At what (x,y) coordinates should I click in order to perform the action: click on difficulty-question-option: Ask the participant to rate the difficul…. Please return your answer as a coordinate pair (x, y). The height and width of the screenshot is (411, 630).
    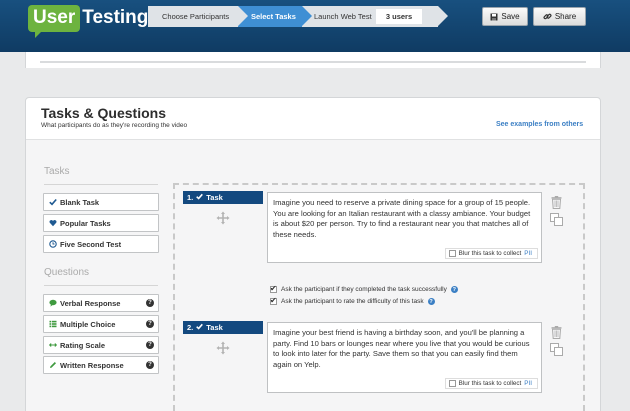
    Looking at the image, I should click on (352, 300).